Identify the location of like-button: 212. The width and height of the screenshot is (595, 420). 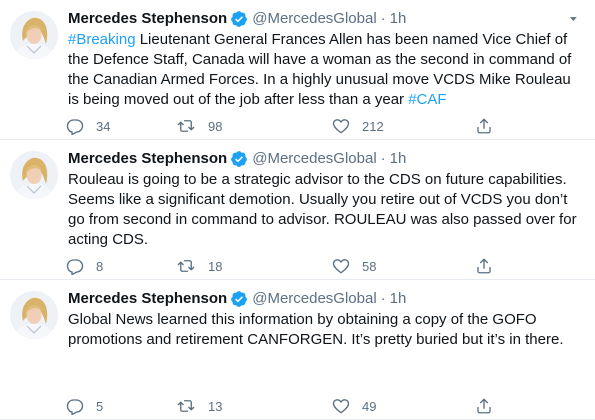
(358, 126).